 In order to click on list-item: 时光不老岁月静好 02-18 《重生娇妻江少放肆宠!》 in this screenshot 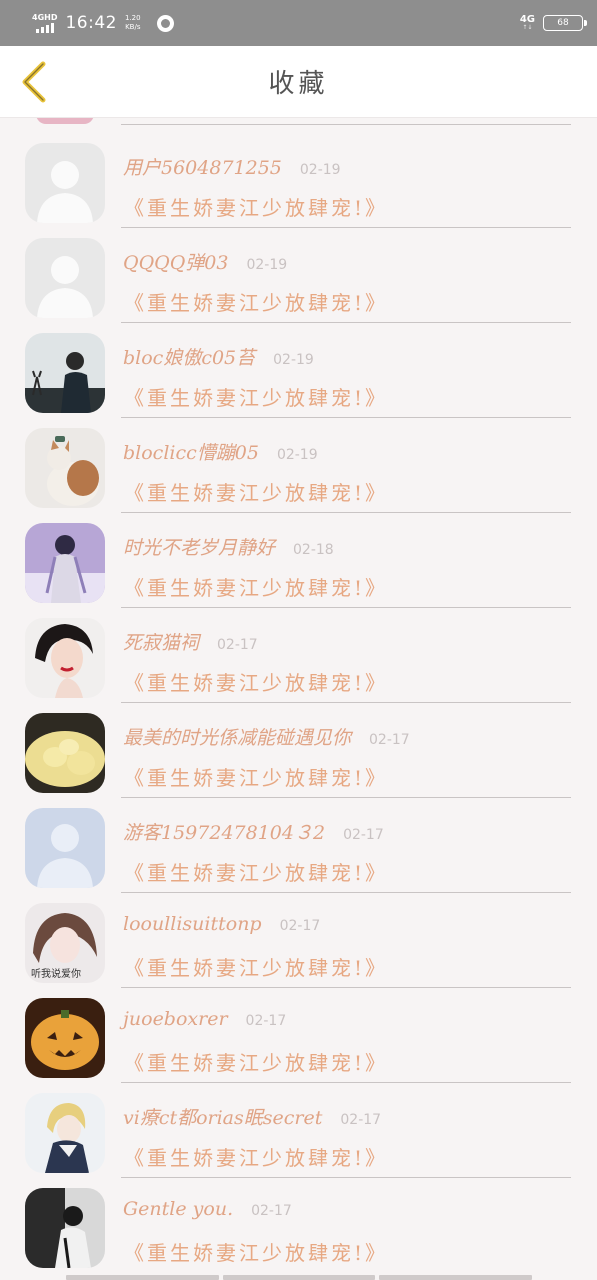, I will do `click(298, 556)`.